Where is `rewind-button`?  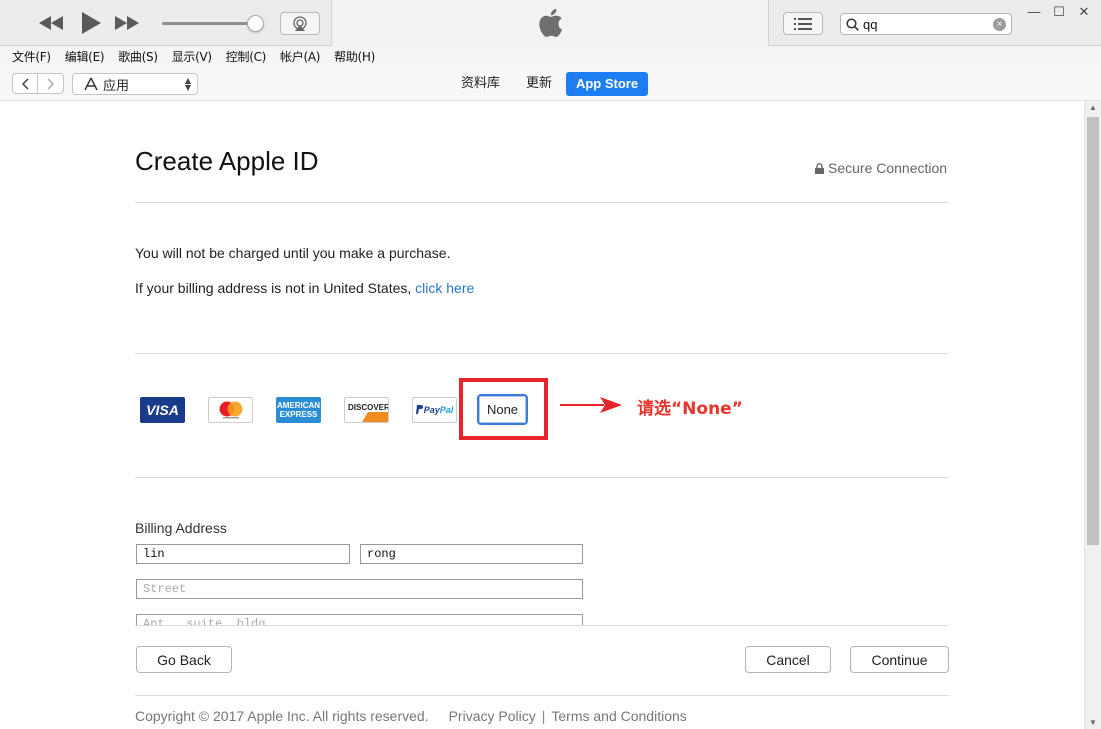
rewind-button is located at coordinates (51, 23).